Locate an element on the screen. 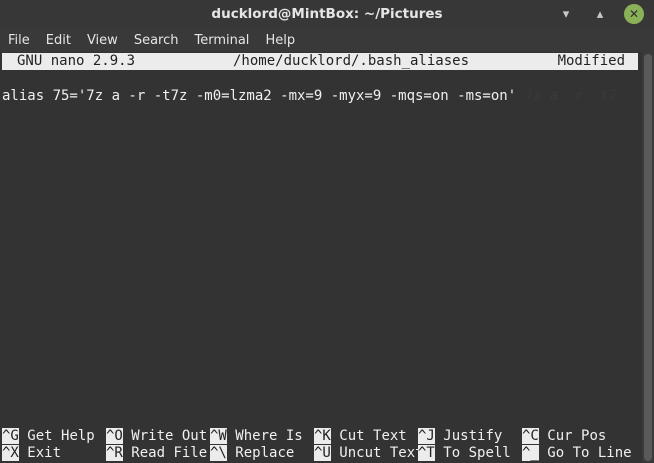 Image resolution: width=654 pixels, height=463 pixels. shortcut-read-file: ^R Read File is located at coordinates (157, 453).